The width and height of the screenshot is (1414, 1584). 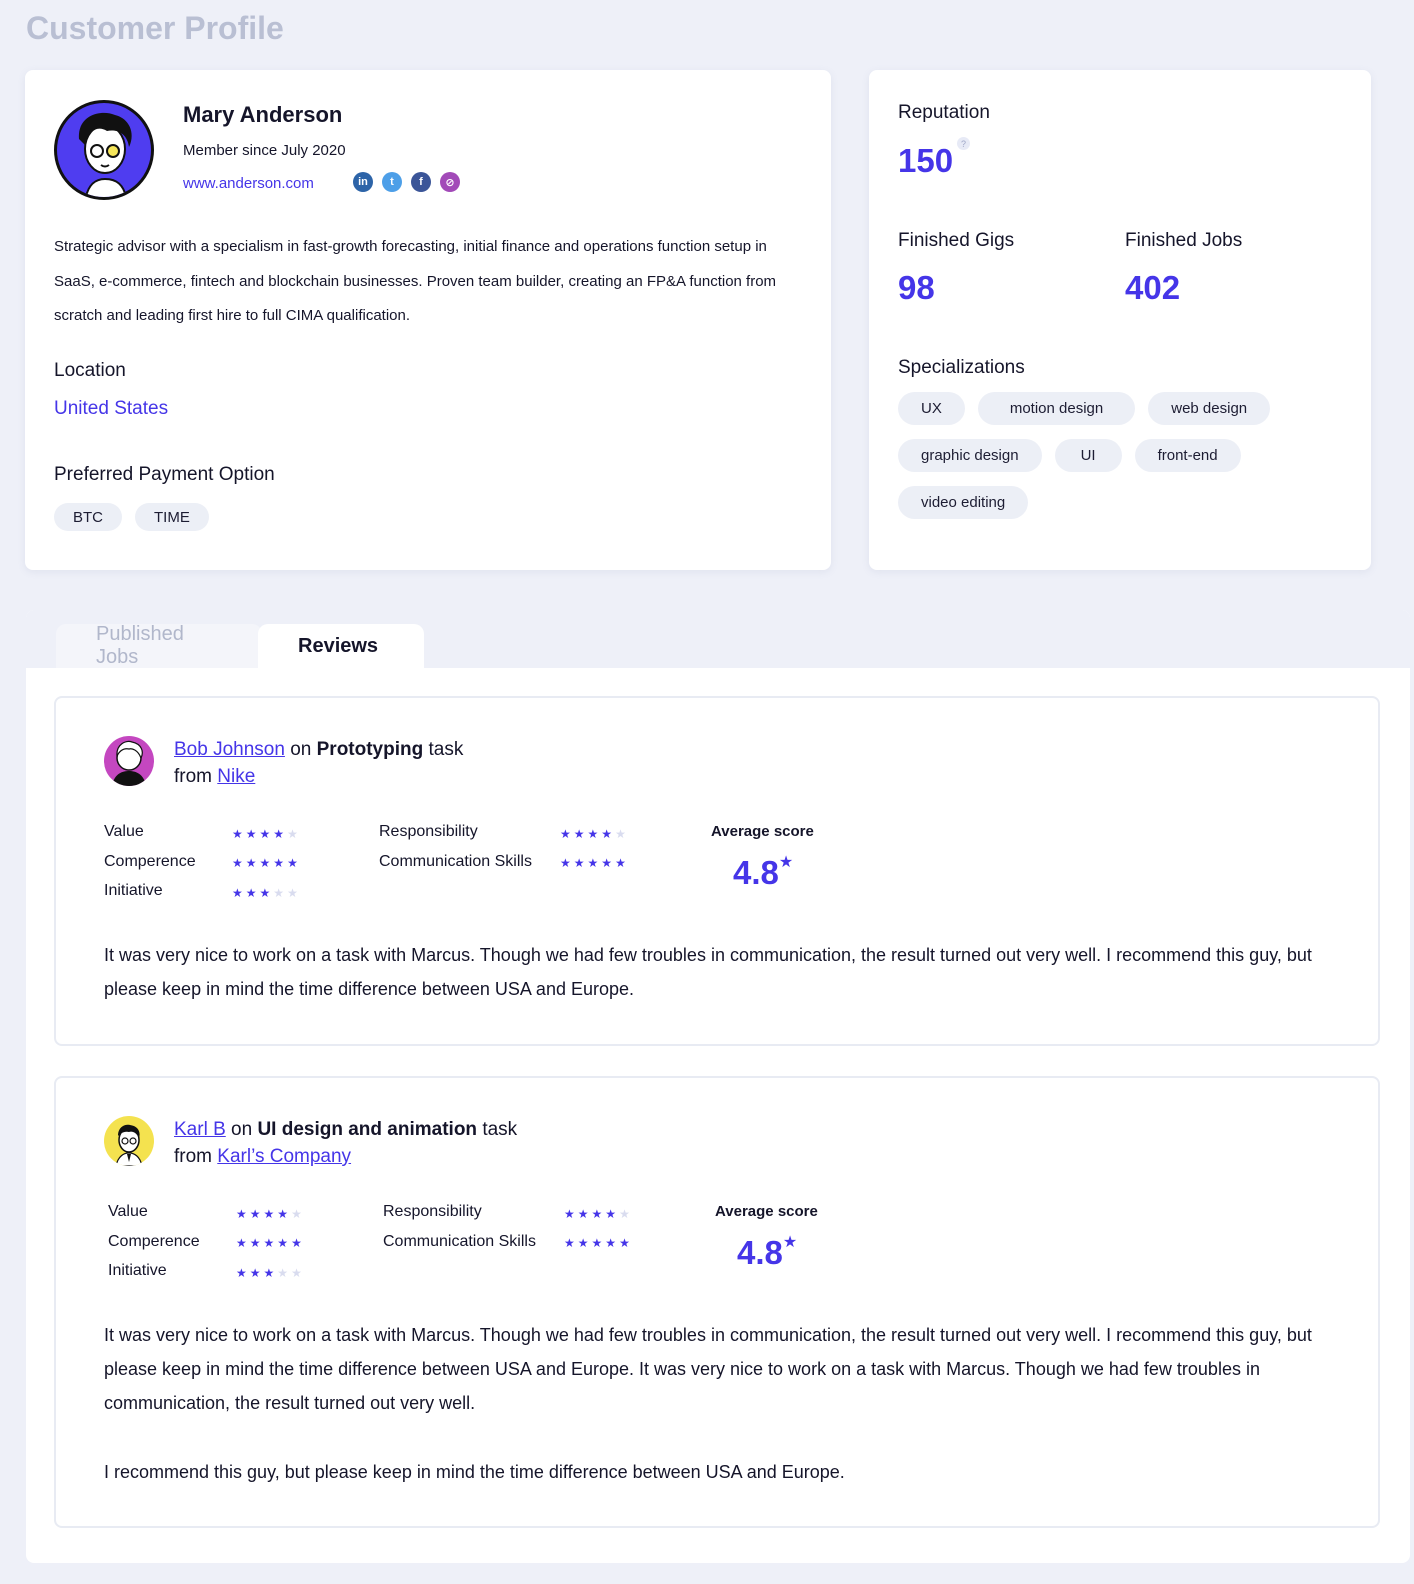 I want to click on jobs-value: 402, so click(x=1153, y=287).